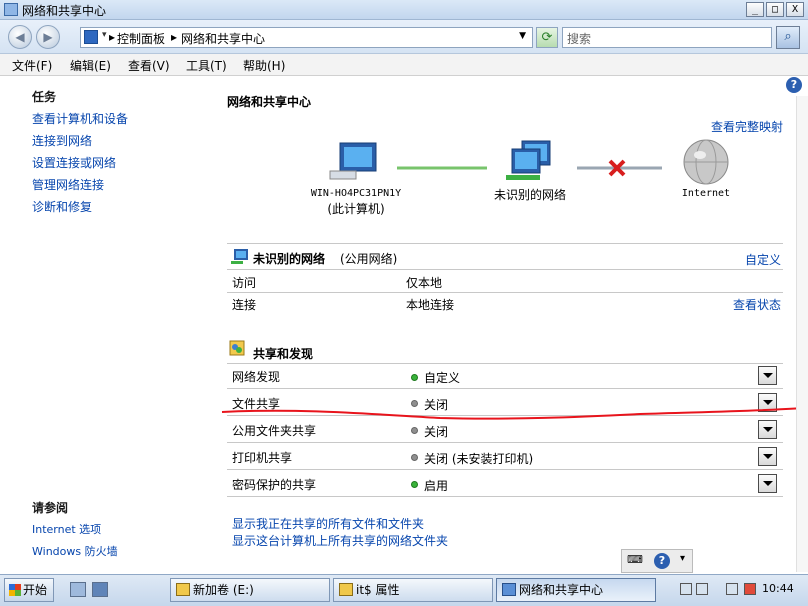 This screenshot has height=606, width=808. I want to click on expand-printer-sharing-button, so click(767, 456).